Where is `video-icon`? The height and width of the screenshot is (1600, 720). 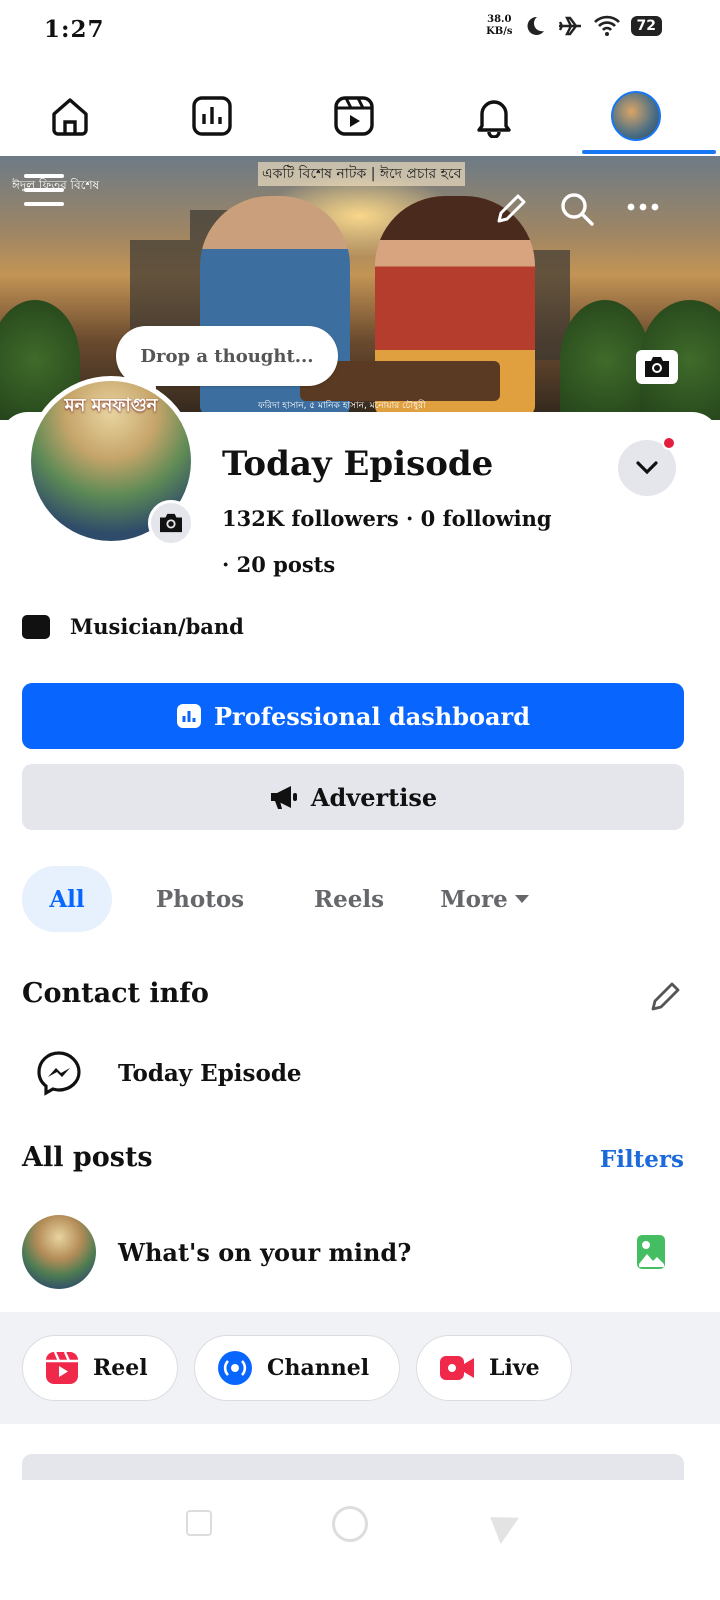
video-icon is located at coordinates (354, 116).